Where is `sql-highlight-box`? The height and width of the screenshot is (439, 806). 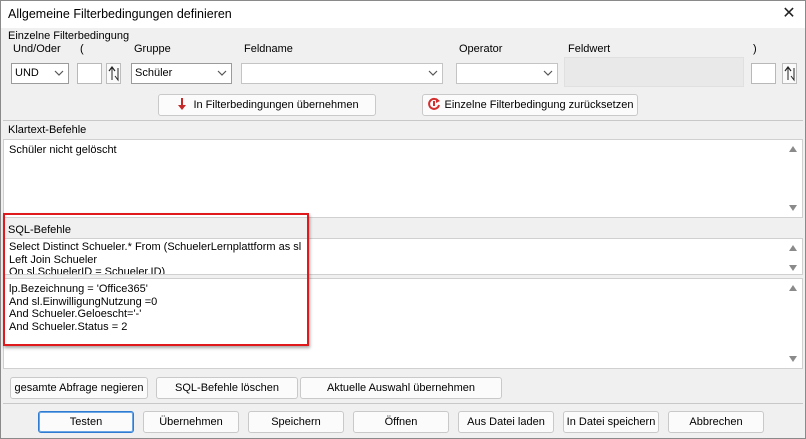
sql-highlight-box is located at coordinates (156, 279).